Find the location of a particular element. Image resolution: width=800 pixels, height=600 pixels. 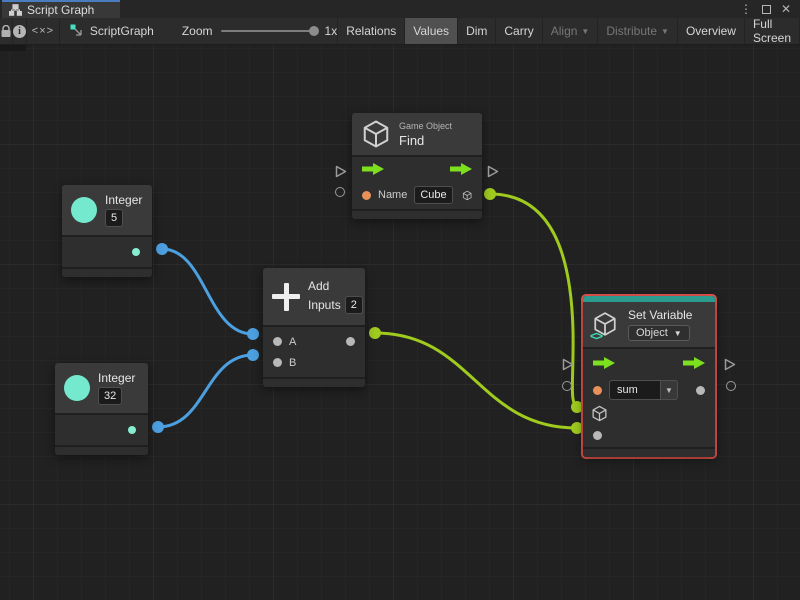

zoom-slider-handle is located at coordinates (313, 31).